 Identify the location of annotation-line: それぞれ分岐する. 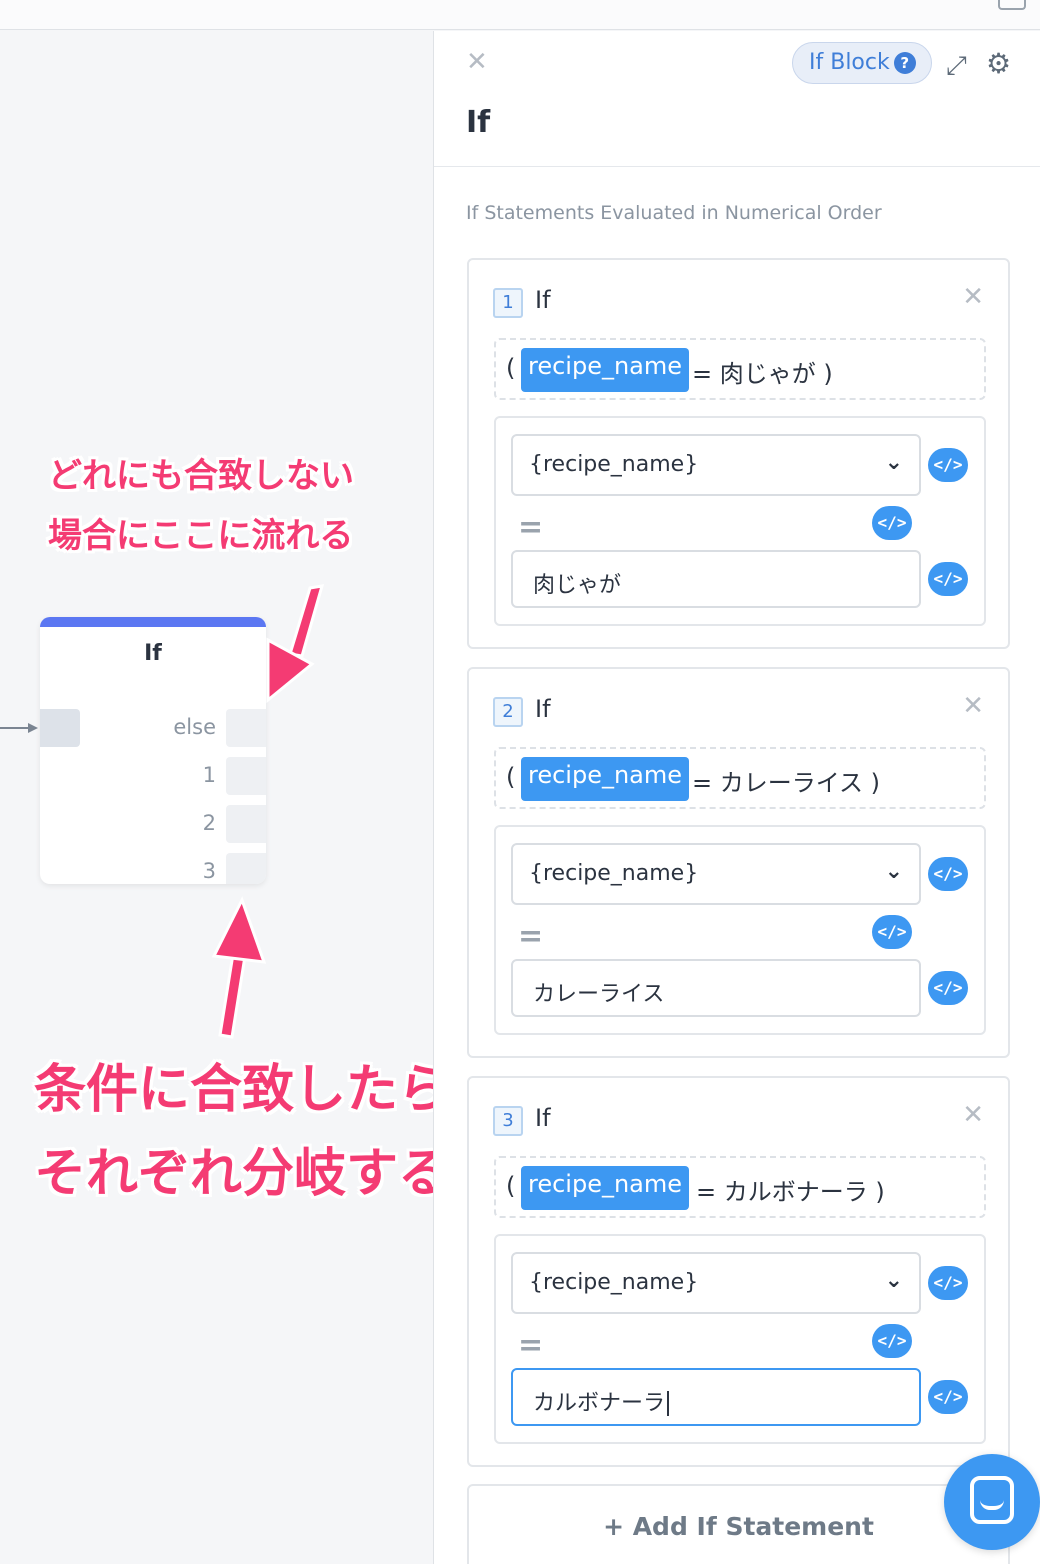
(242, 1174).